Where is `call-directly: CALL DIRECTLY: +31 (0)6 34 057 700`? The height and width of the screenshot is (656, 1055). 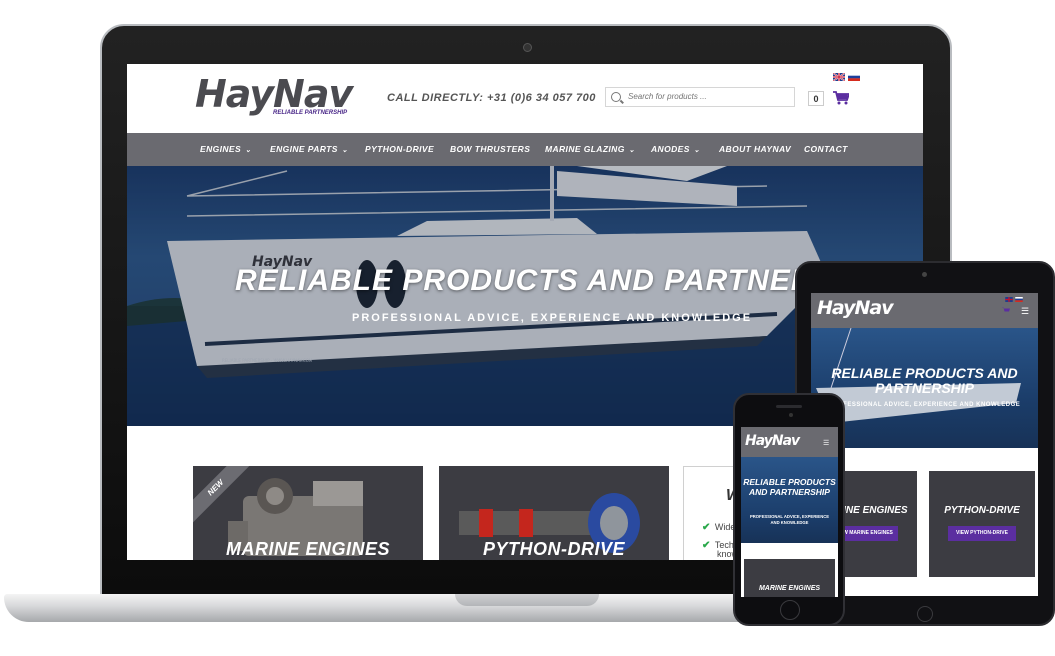
call-directly: CALL DIRECTLY: +31 (0)6 34 057 700 is located at coordinates (491, 98).